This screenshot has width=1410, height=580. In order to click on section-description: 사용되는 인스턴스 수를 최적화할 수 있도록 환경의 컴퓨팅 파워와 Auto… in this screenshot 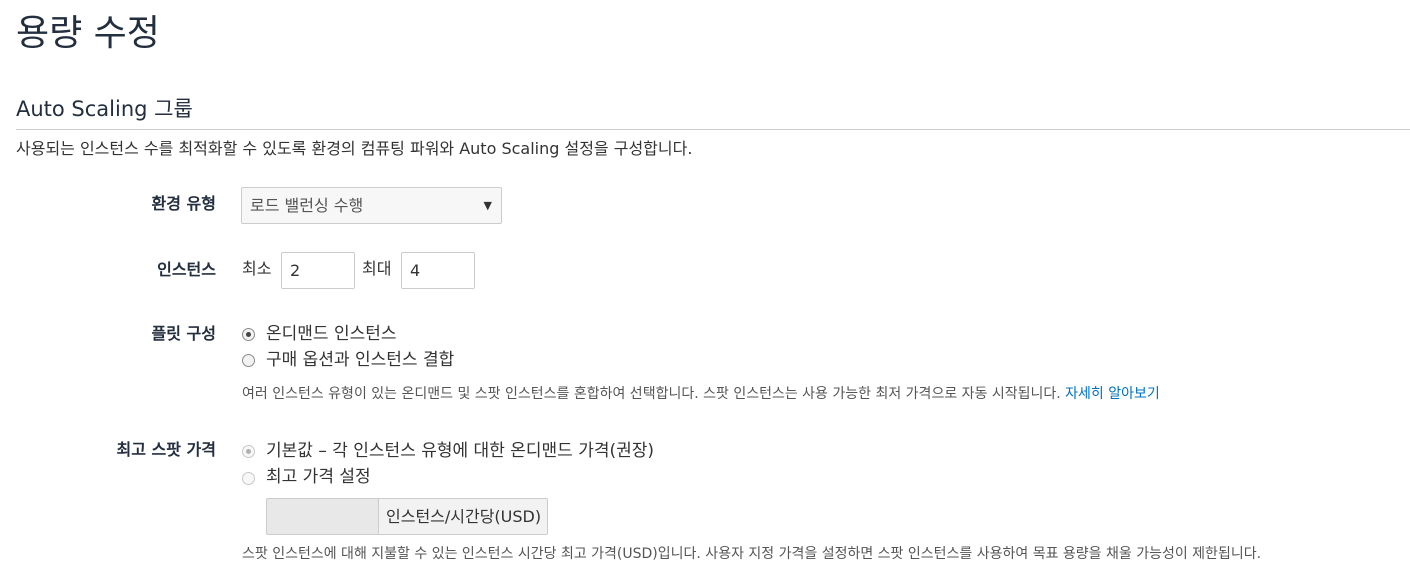, I will do `click(354, 148)`.